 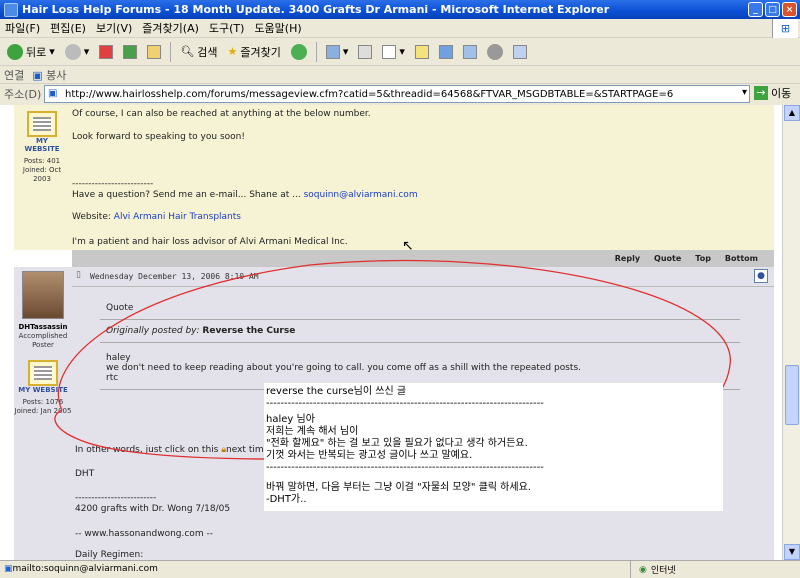 I want to click on messenger-icon, so click(x=445, y=51).